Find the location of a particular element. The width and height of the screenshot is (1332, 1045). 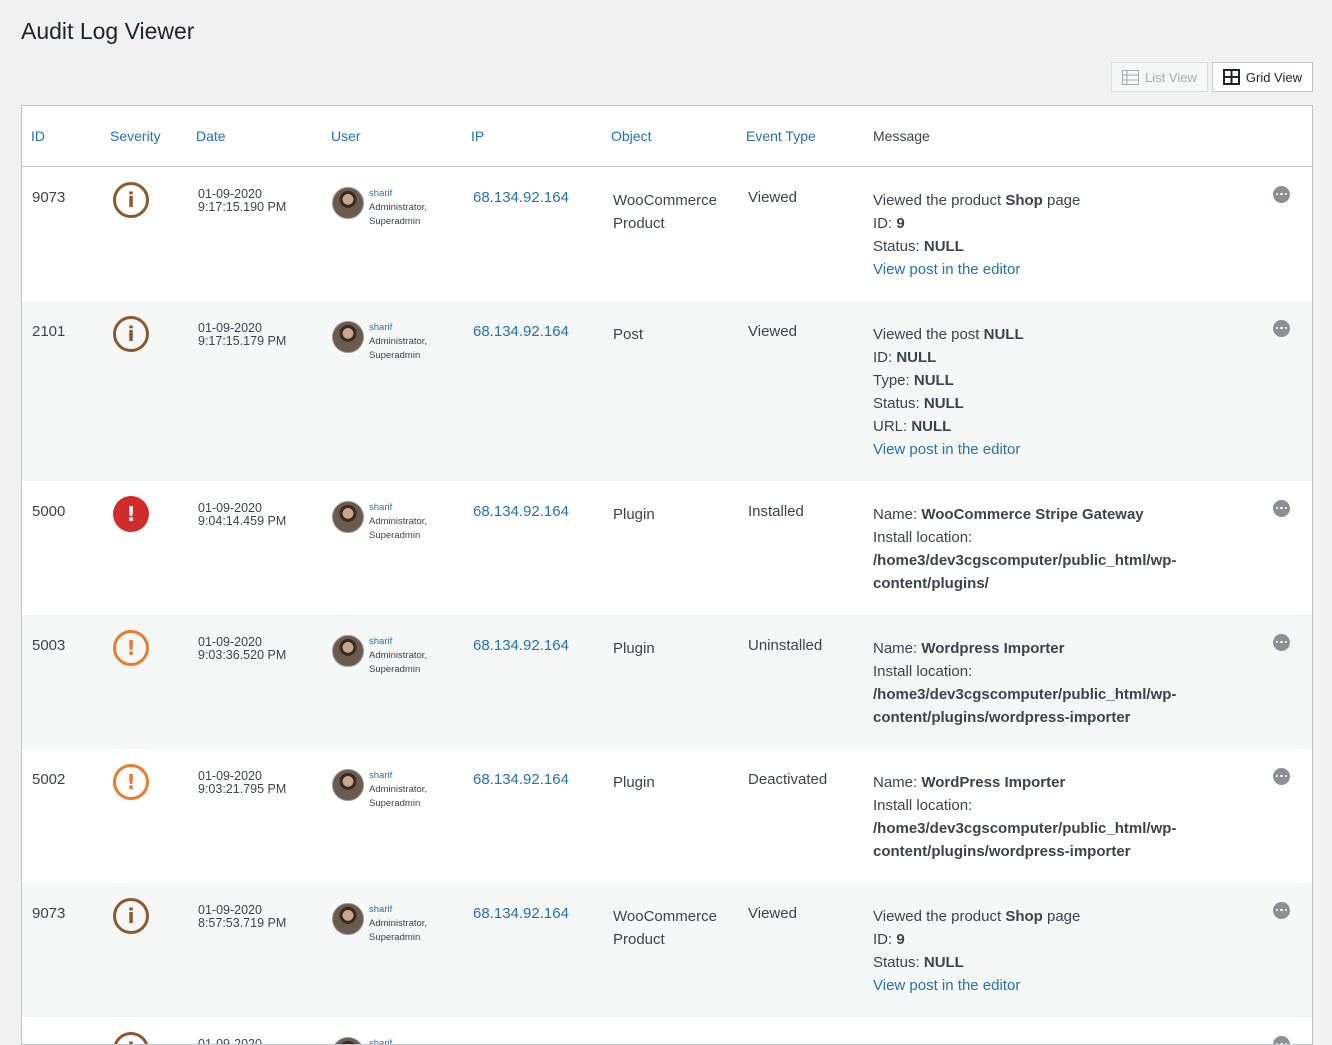

grid-view-button: Grid View is located at coordinates (1262, 77).